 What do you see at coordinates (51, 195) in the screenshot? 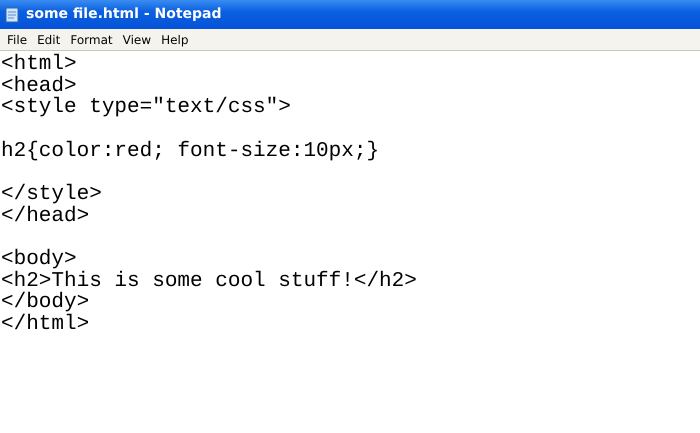
I see `code-line: </style>` at bounding box center [51, 195].